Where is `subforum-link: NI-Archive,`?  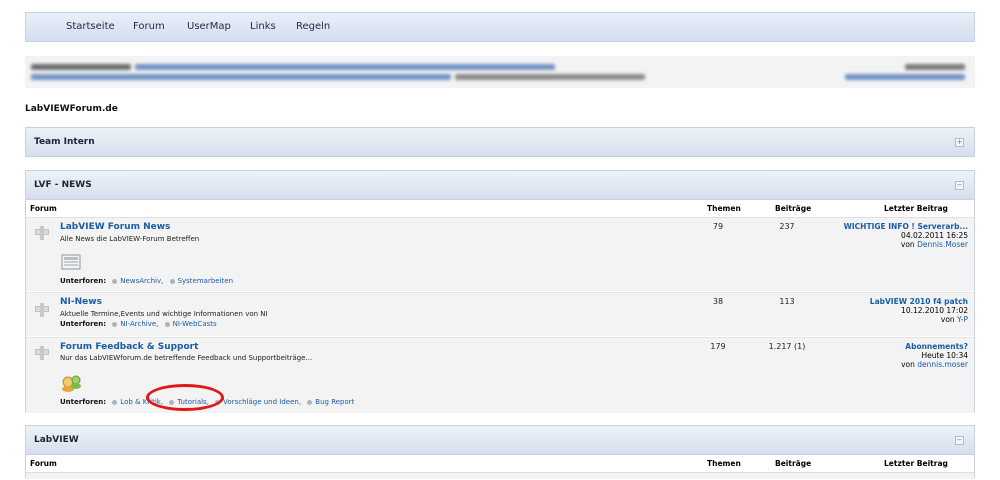
subforum-link: NI-Archive, is located at coordinates (139, 324).